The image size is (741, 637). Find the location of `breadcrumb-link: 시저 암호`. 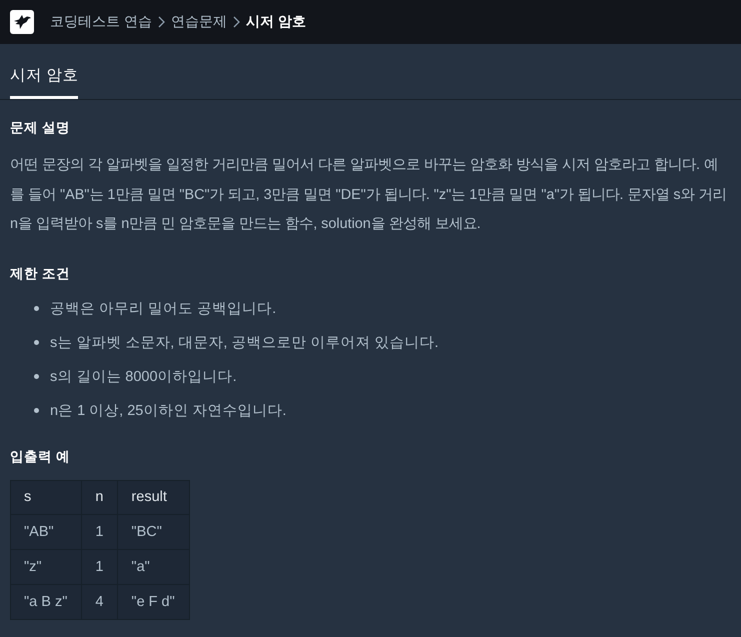

breadcrumb-link: 시저 암호 is located at coordinates (276, 22).